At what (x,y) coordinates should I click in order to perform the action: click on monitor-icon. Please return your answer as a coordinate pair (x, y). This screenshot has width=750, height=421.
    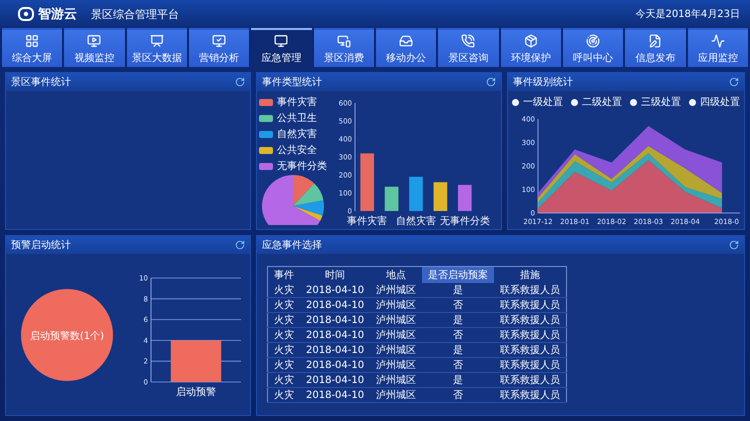
    Looking at the image, I should click on (281, 41).